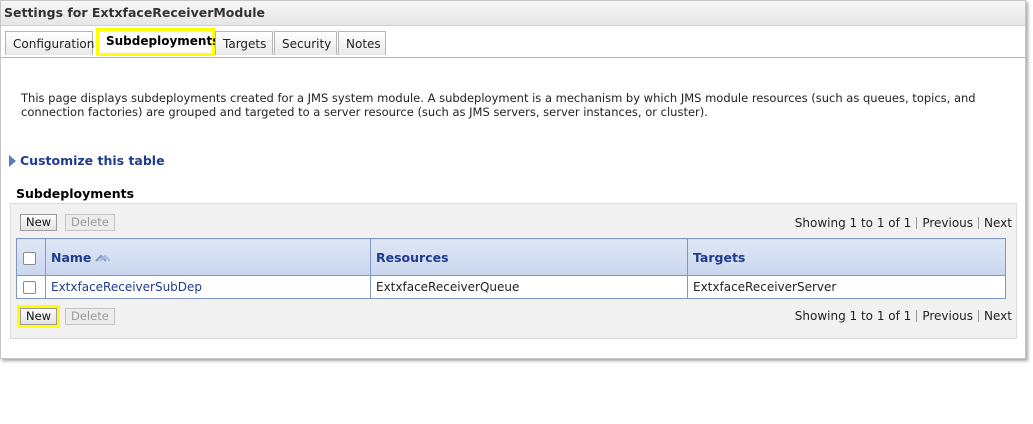  Describe the element at coordinates (529, 287) in the screenshot. I see `row-resources-cell: ExtxfaceReceiverQueue` at that location.